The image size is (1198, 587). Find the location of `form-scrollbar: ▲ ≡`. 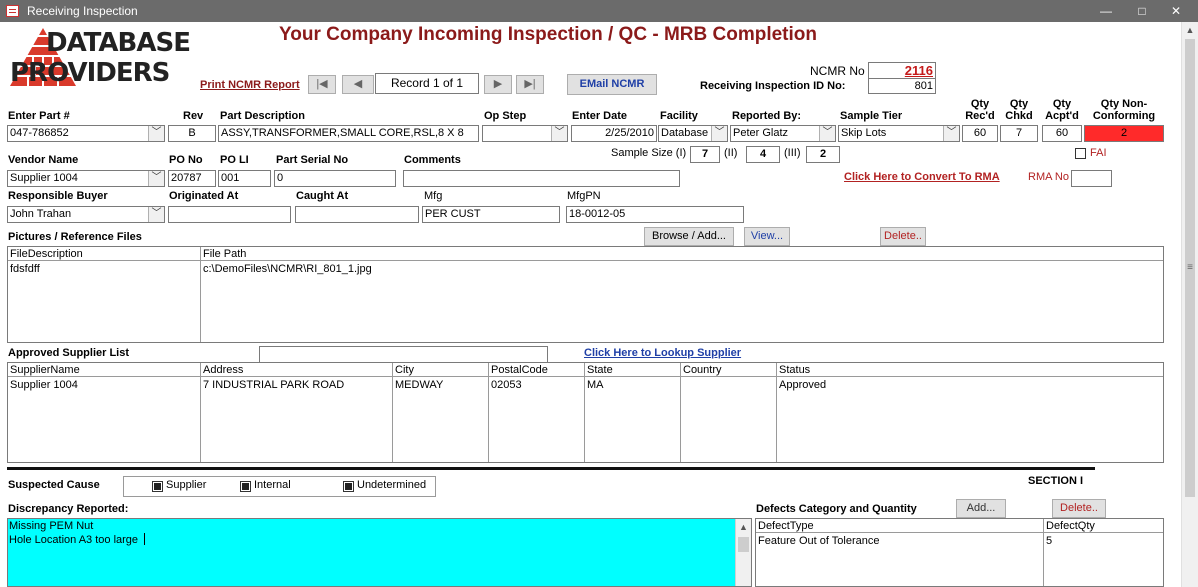

form-scrollbar: ▲ ≡ is located at coordinates (1189, 304).